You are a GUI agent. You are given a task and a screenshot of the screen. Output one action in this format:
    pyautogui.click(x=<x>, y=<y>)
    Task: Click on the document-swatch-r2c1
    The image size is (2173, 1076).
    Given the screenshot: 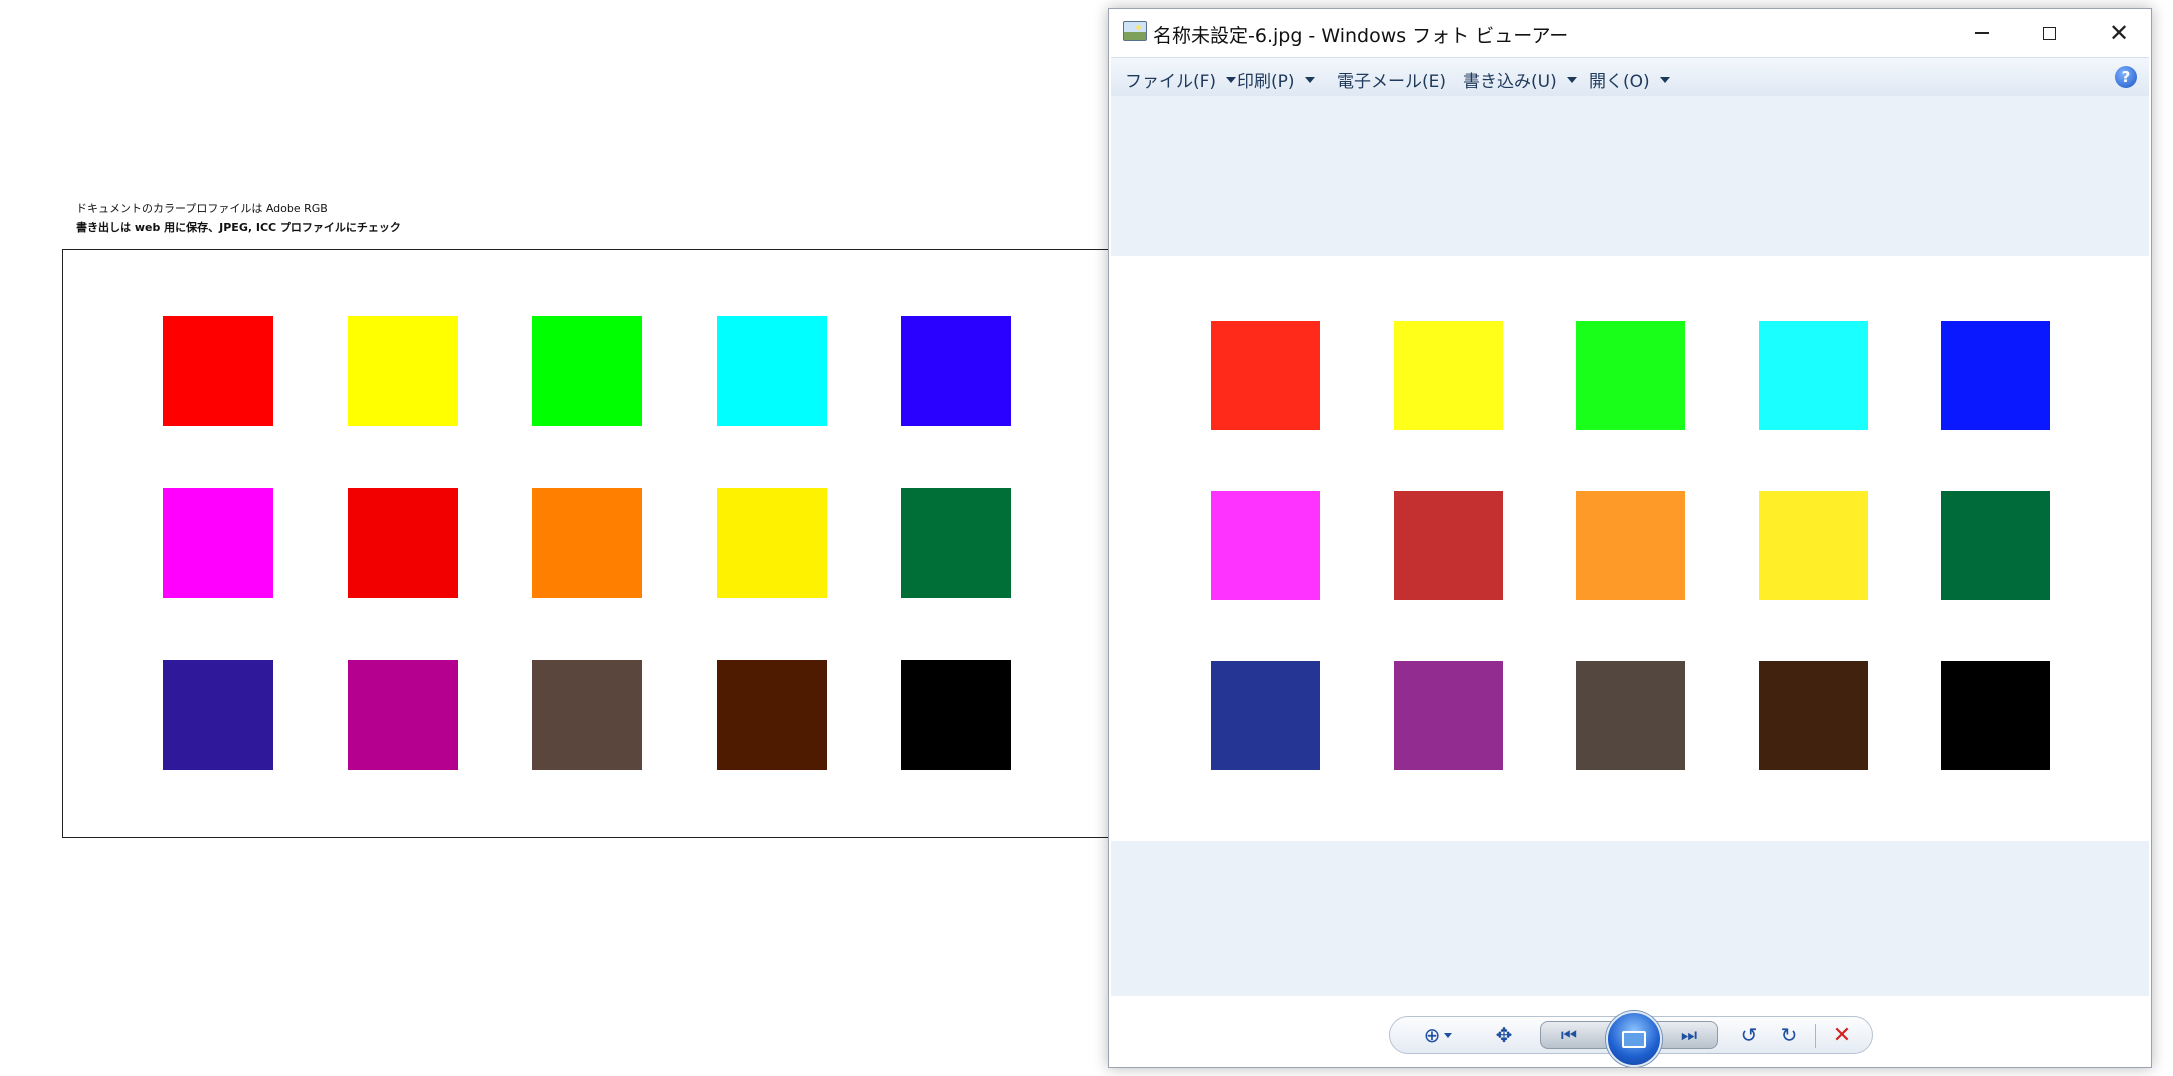 What is the action you would take?
    pyautogui.click(x=218, y=543)
    